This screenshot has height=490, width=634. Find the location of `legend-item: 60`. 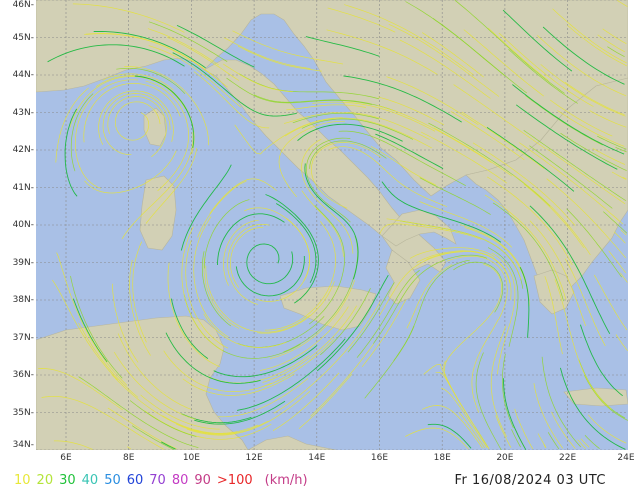

legend-item: 60 is located at coordinates (135, 480).